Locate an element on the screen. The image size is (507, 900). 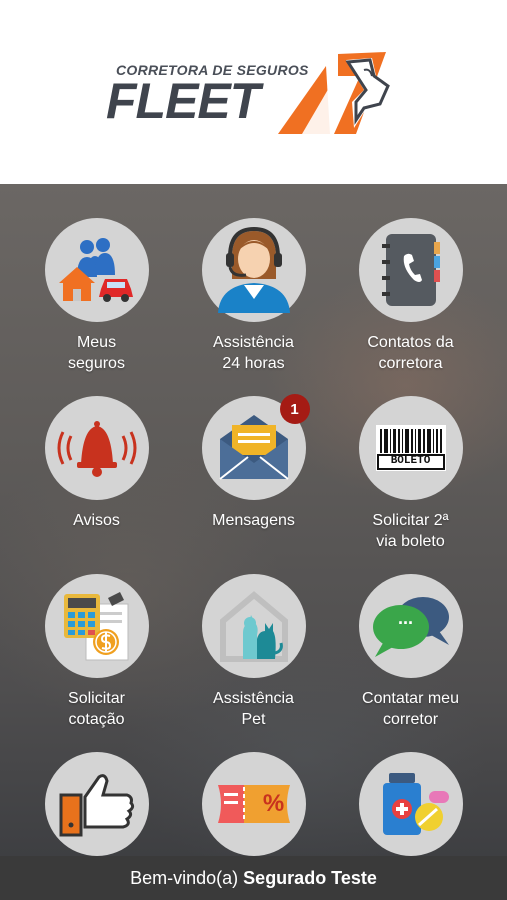
logo-wordmark: FLEET is located at coordinates (183, 101).